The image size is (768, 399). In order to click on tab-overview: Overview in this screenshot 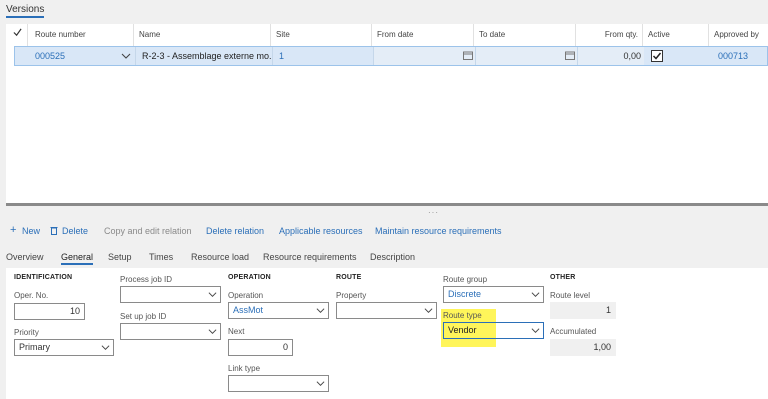, I will do `click(25, 257)`.